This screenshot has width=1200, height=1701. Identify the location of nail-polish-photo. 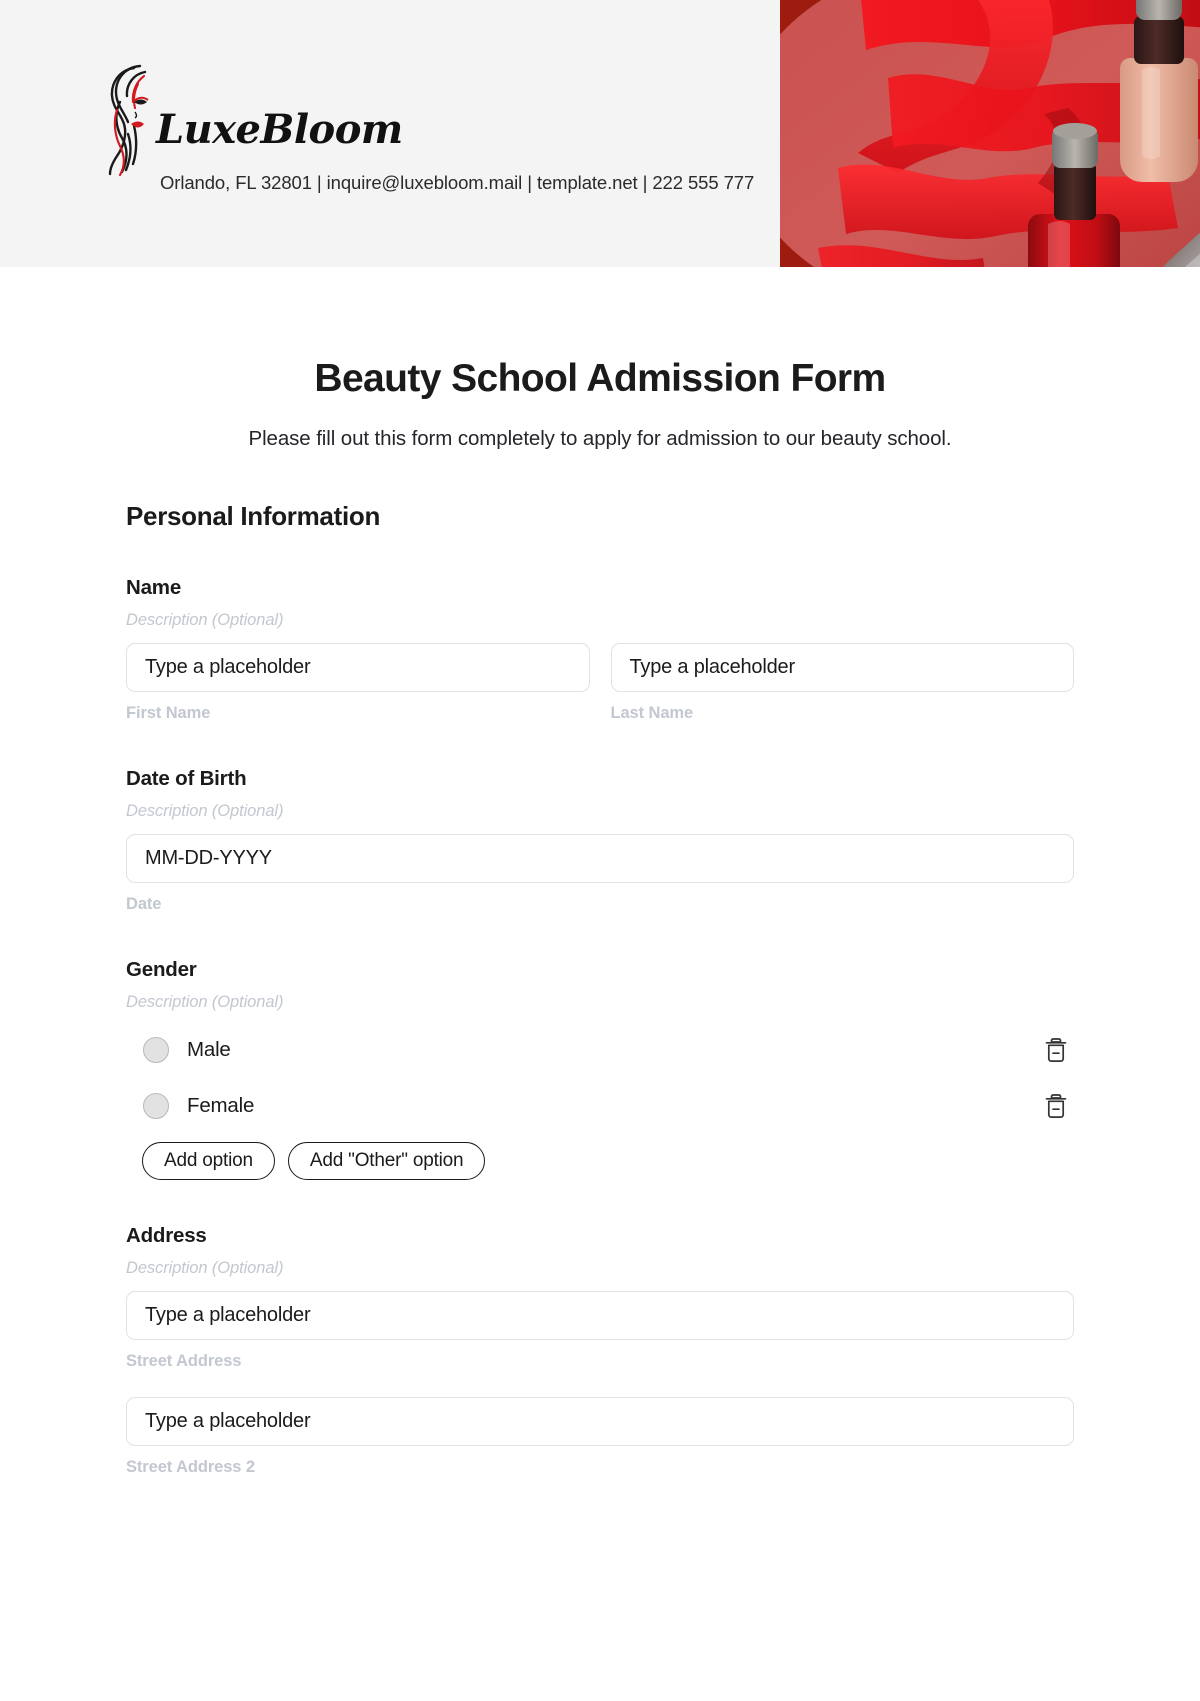
(990, 133).